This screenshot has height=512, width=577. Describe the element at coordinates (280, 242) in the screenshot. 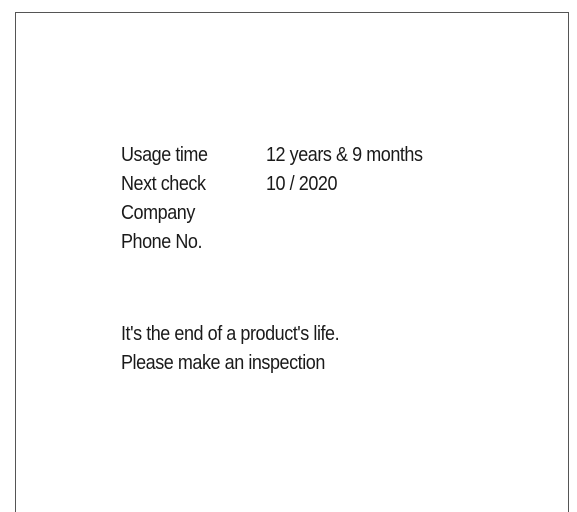

I see `phone-row: Phone No.` at that location.